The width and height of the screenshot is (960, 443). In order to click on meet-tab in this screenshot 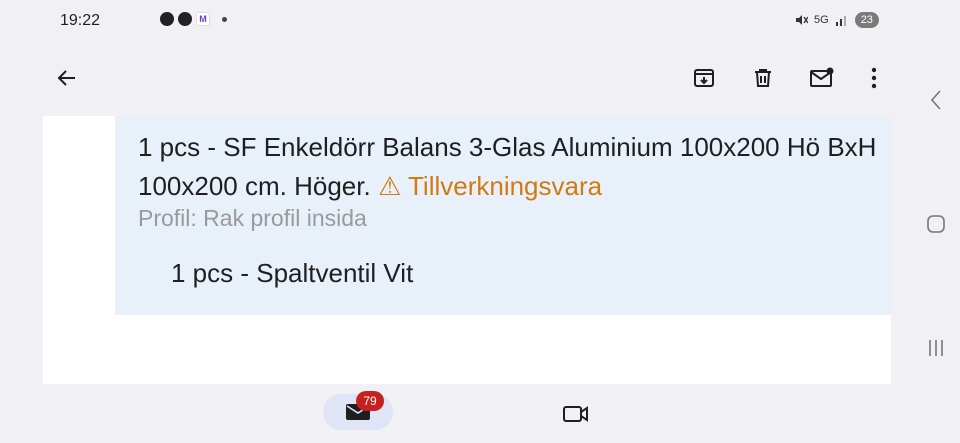, I will do `click(576, 414)`.